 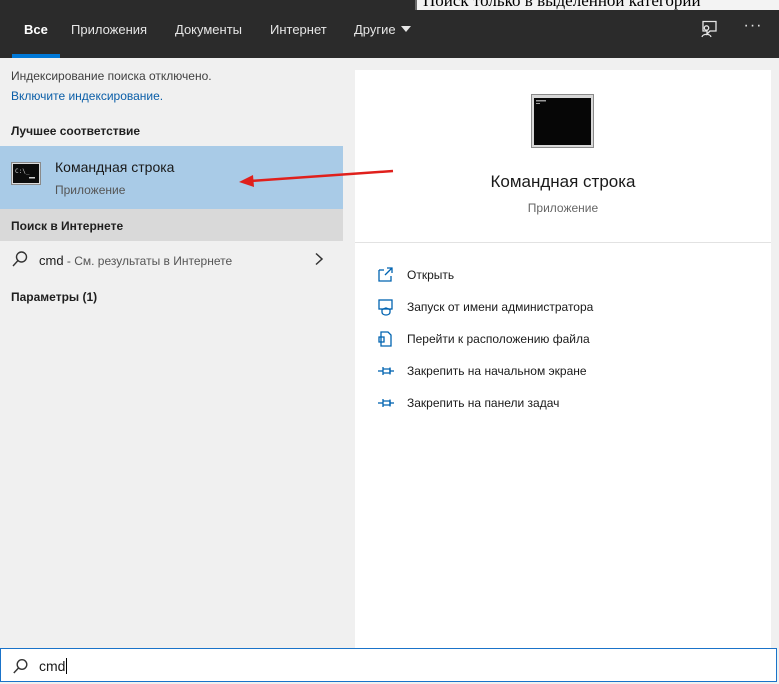 What do you see at coordinates (87, 96) in the screenshot?
I see `enable-indexing-link: Включите индексирование.` at bounding box center [87, 96].